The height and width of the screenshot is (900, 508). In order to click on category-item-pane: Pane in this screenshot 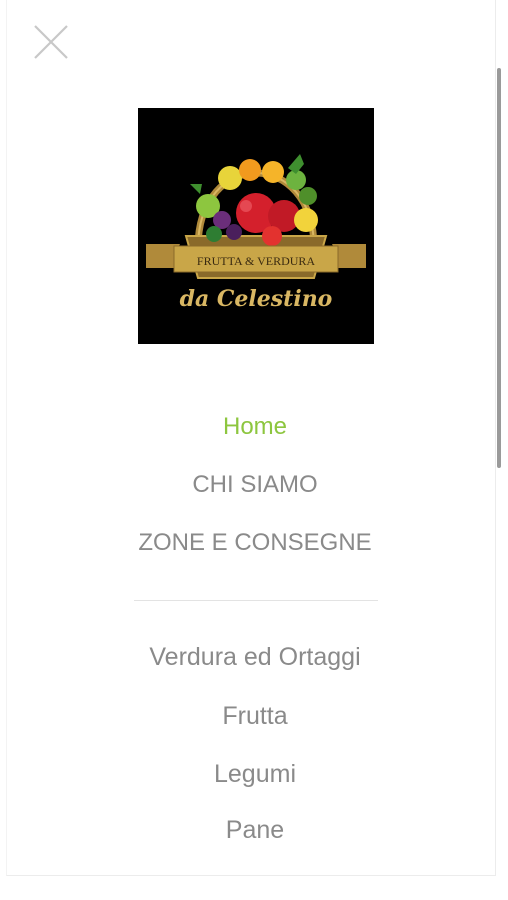, I will do `click(255, 830)`.